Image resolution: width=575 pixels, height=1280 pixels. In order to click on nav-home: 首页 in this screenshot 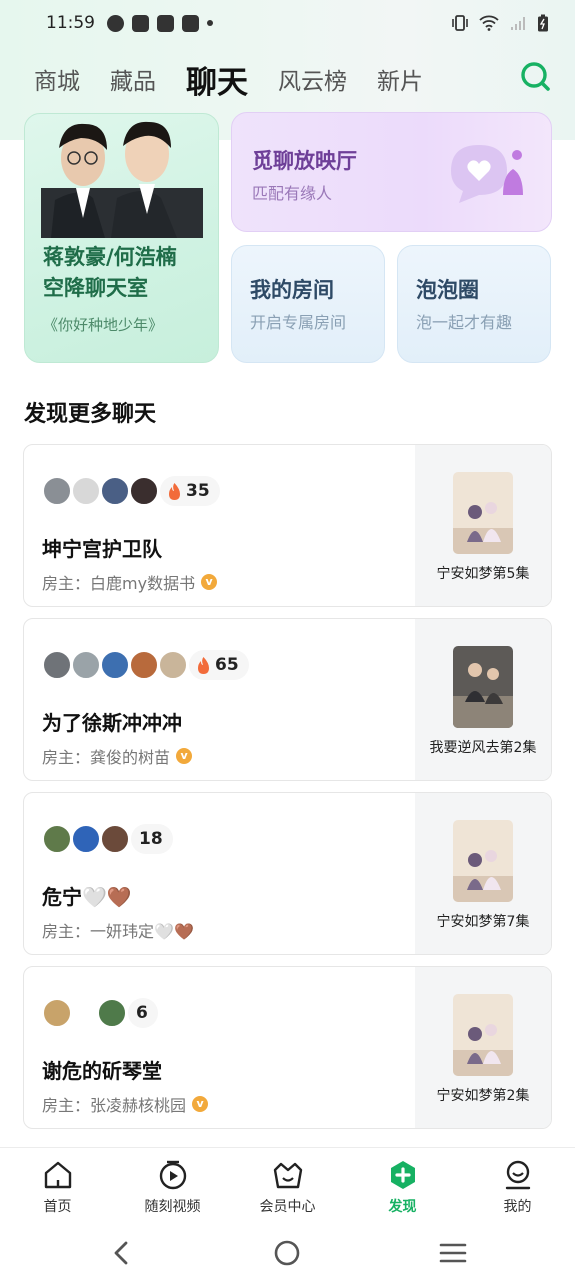, I will do `click(57, 1187)`.